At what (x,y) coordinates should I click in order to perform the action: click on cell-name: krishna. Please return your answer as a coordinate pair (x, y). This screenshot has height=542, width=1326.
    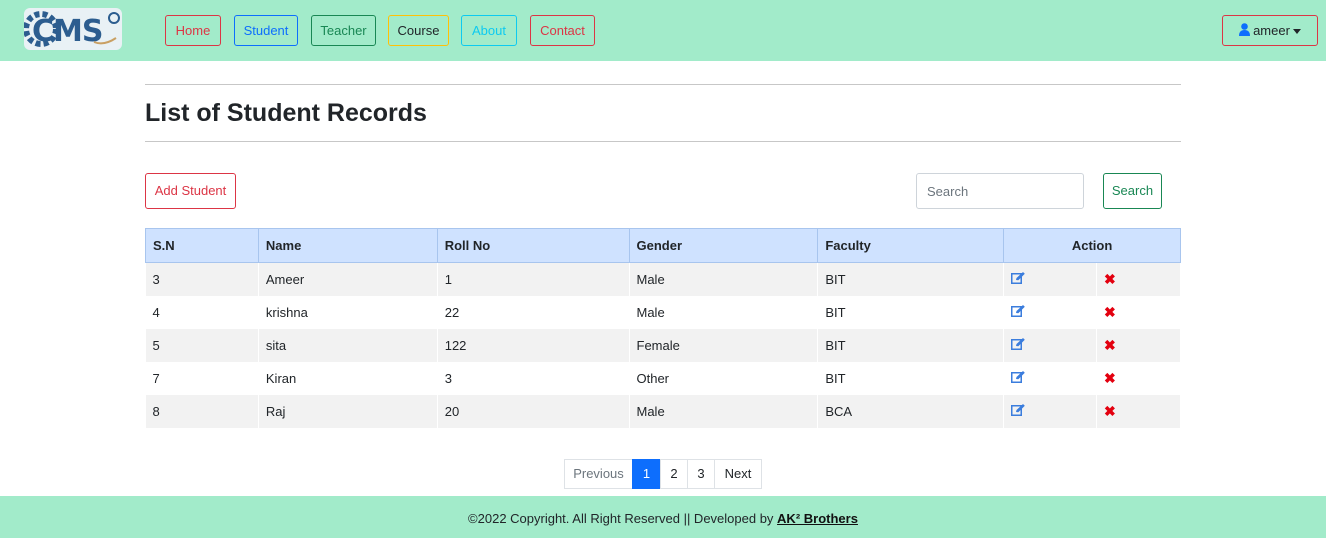
    Looking at the image, I should click on (348, 312).